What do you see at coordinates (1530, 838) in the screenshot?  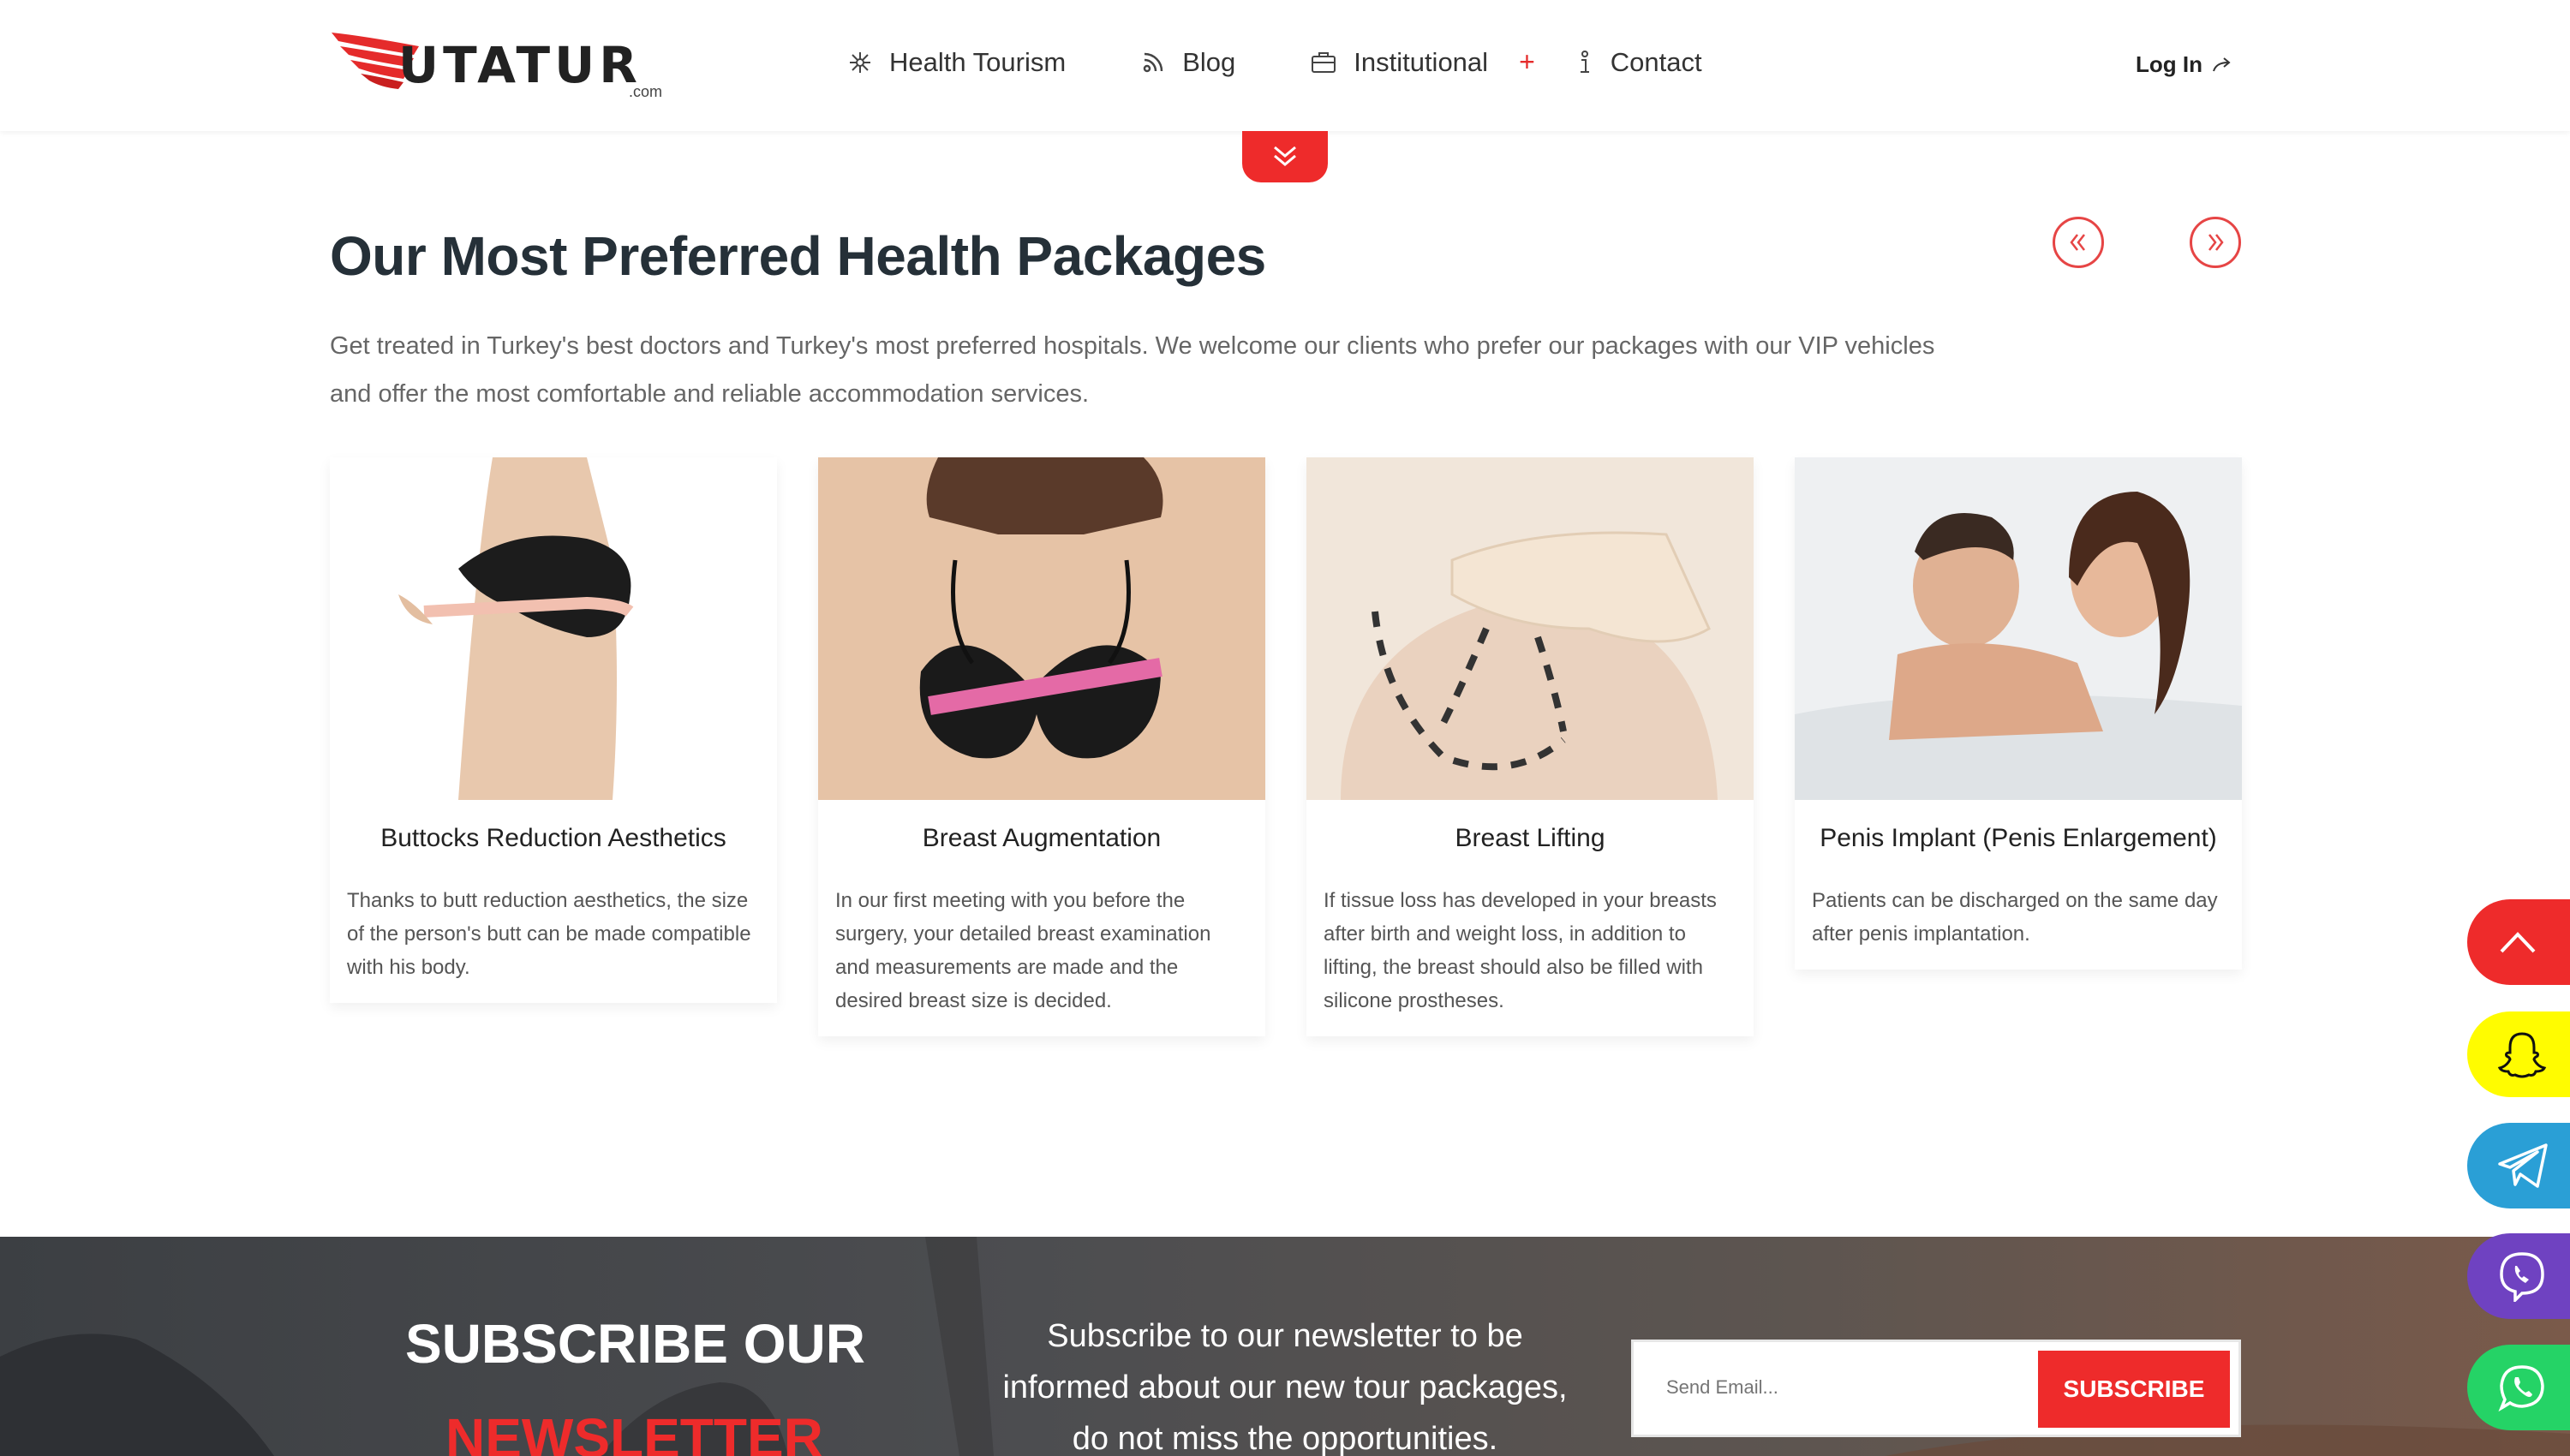 I see `package-title: Breast Lifting` at bounding box center [1530, 838].